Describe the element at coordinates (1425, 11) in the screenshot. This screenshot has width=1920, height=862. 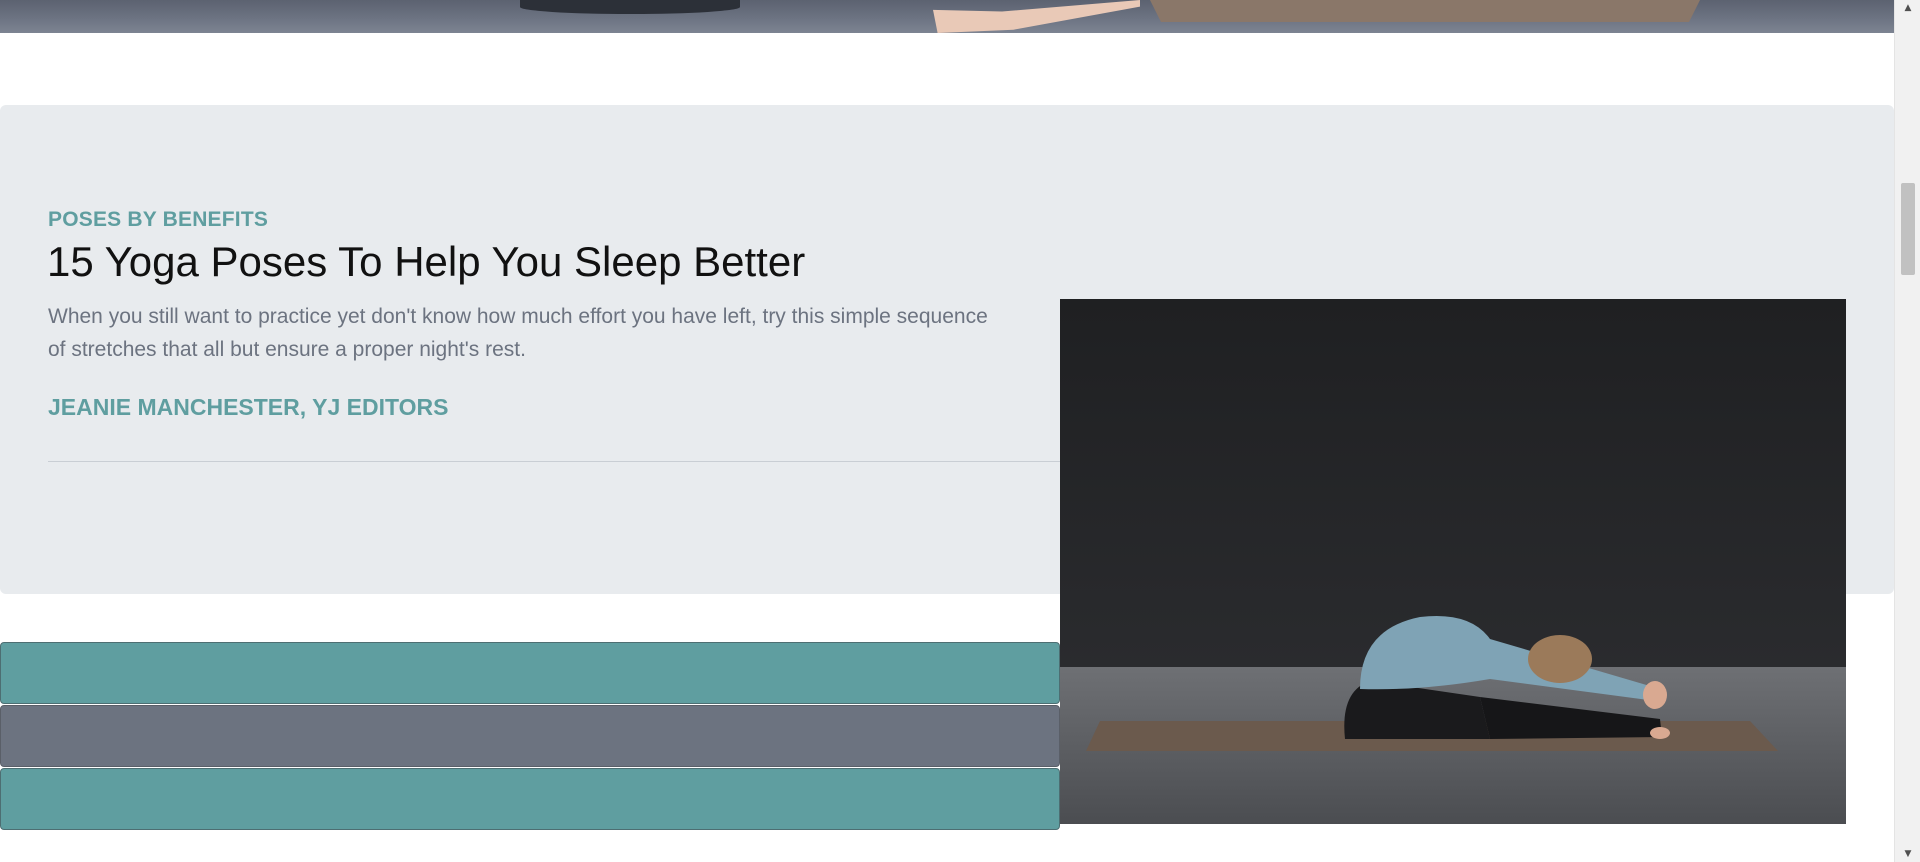
I see `hero-yoga-mat` at that location.